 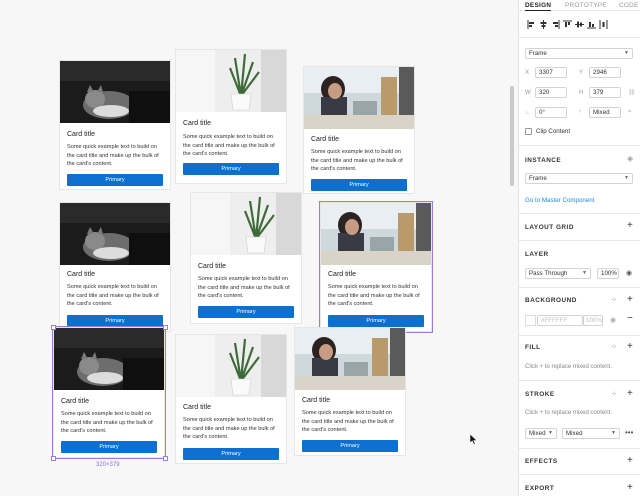 What do you see at coordinates (541, 433) in the screenshot?
I see `stroke-weight-select: Mixed ▼` at bounding box center [541, 433].